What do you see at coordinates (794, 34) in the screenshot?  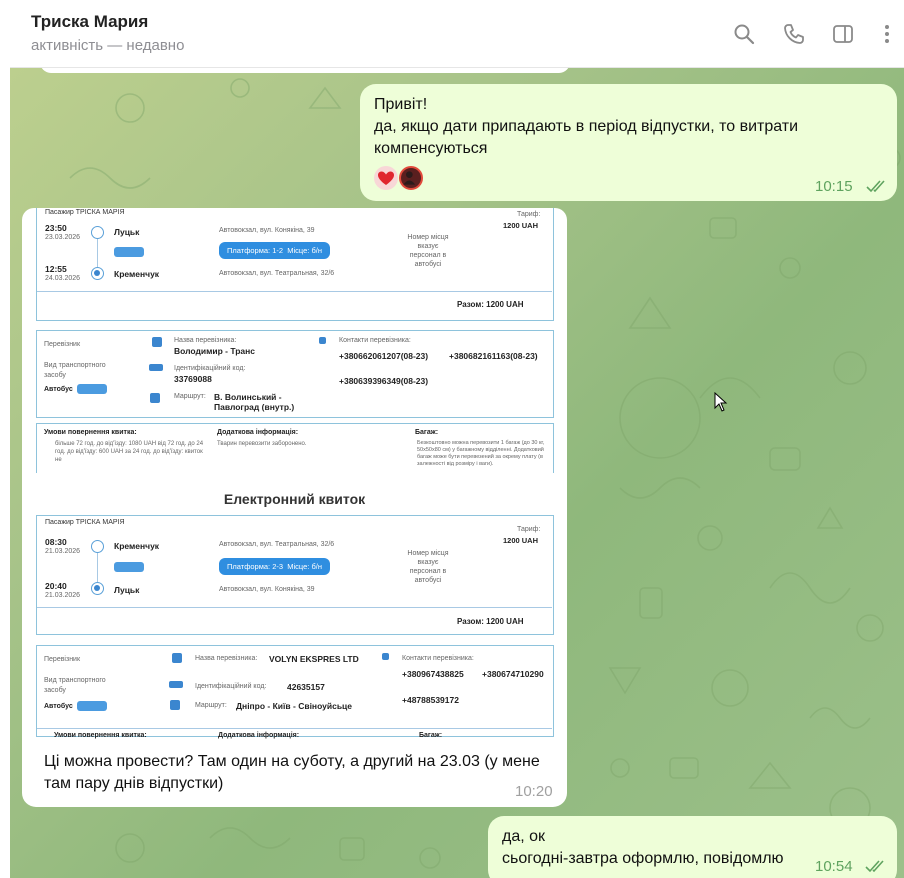 I see `phone-icon` at bounding box center [794, 34].